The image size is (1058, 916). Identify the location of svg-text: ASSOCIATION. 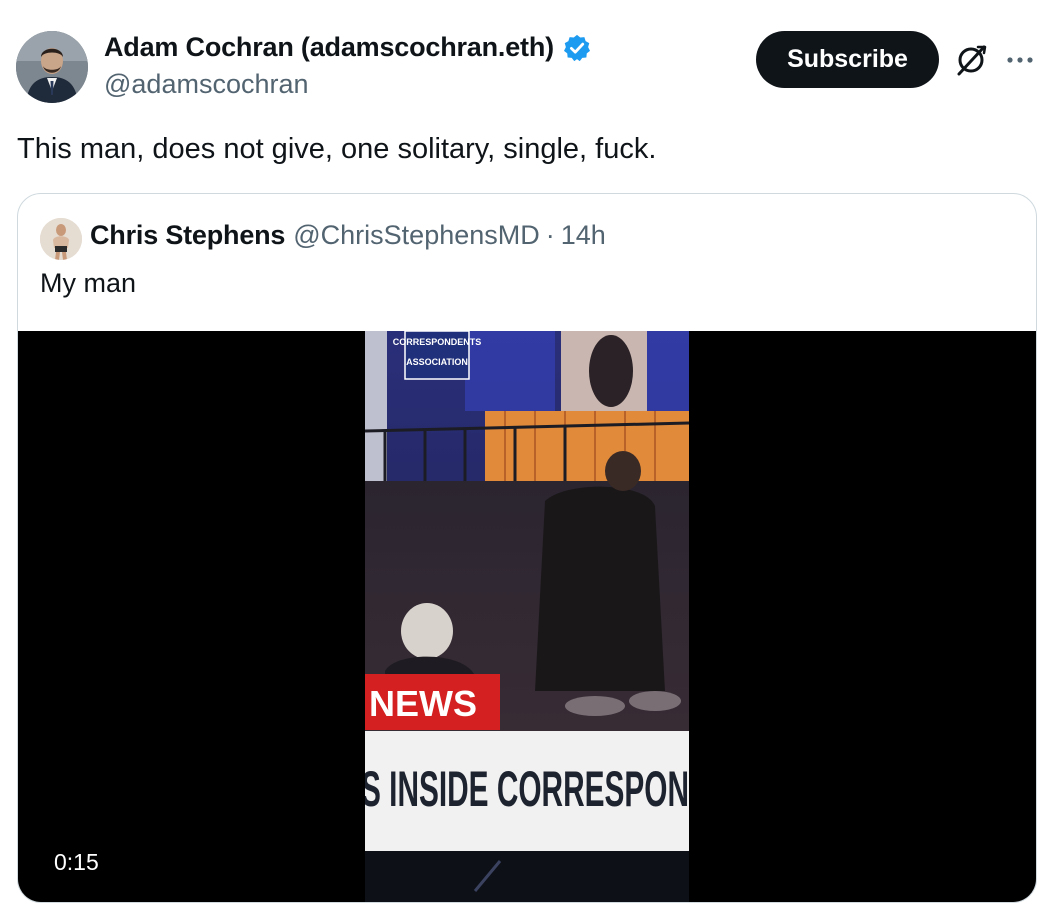
(437, 362).